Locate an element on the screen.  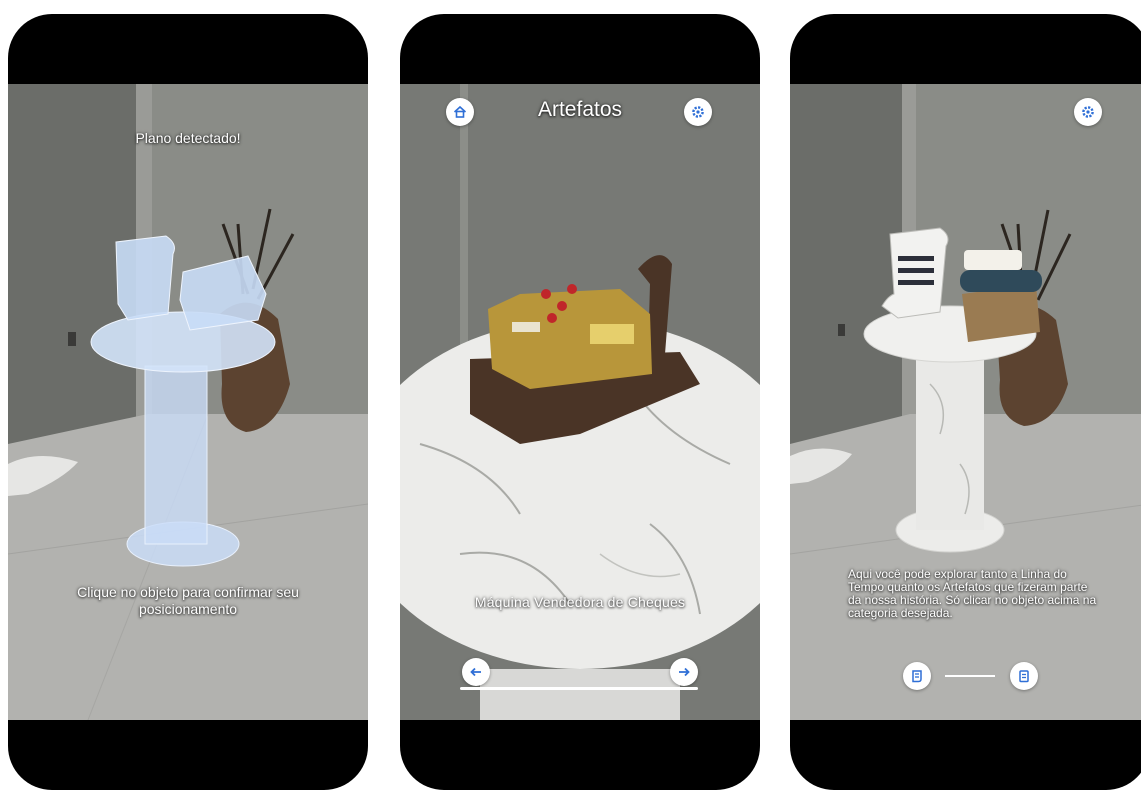
machine-label is located at coordinates (612, 334).